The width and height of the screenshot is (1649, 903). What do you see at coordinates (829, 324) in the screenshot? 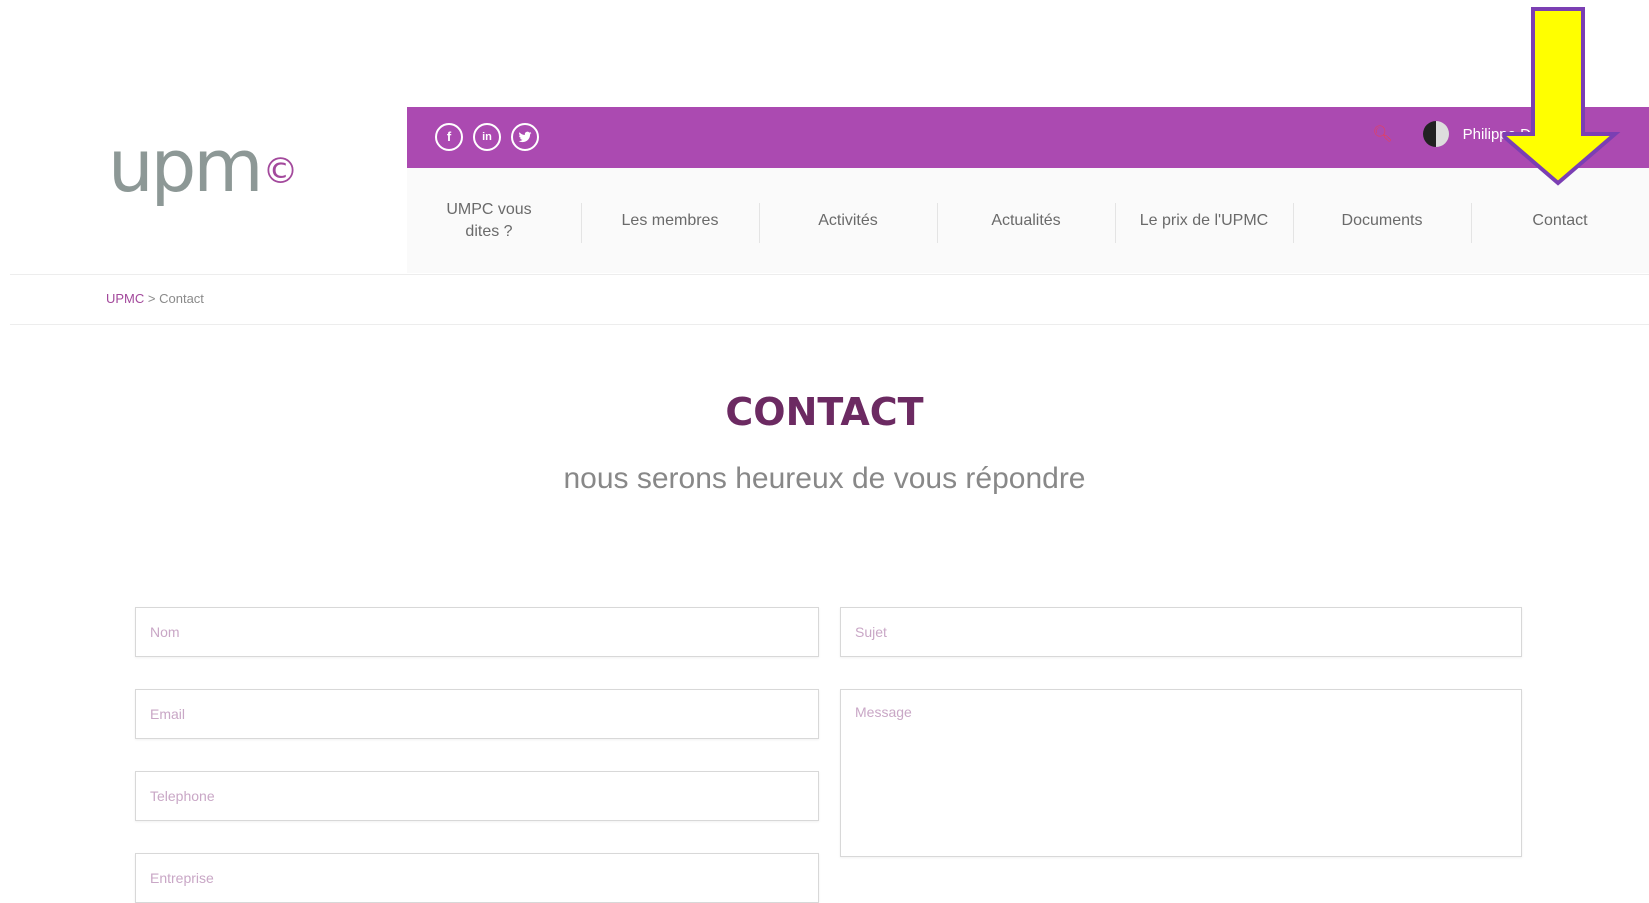
I see `breadcrumb-divider` at bounding box center [829, 324].